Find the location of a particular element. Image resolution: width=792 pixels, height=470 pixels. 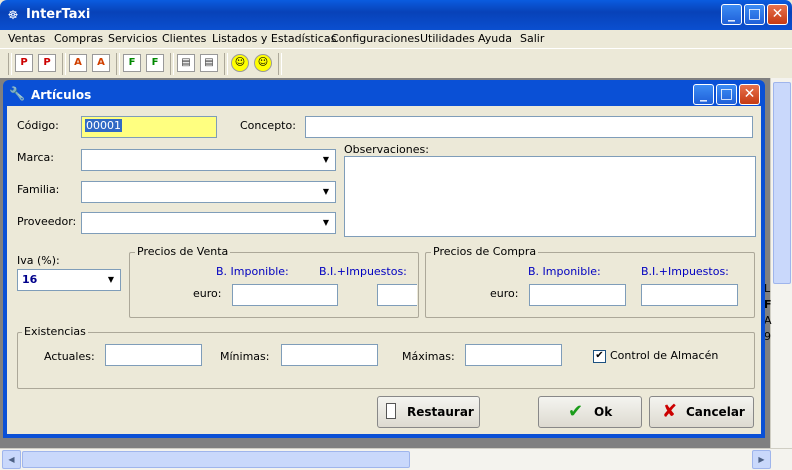

codigo-input: 00001 is located at coordinates (149, 127).